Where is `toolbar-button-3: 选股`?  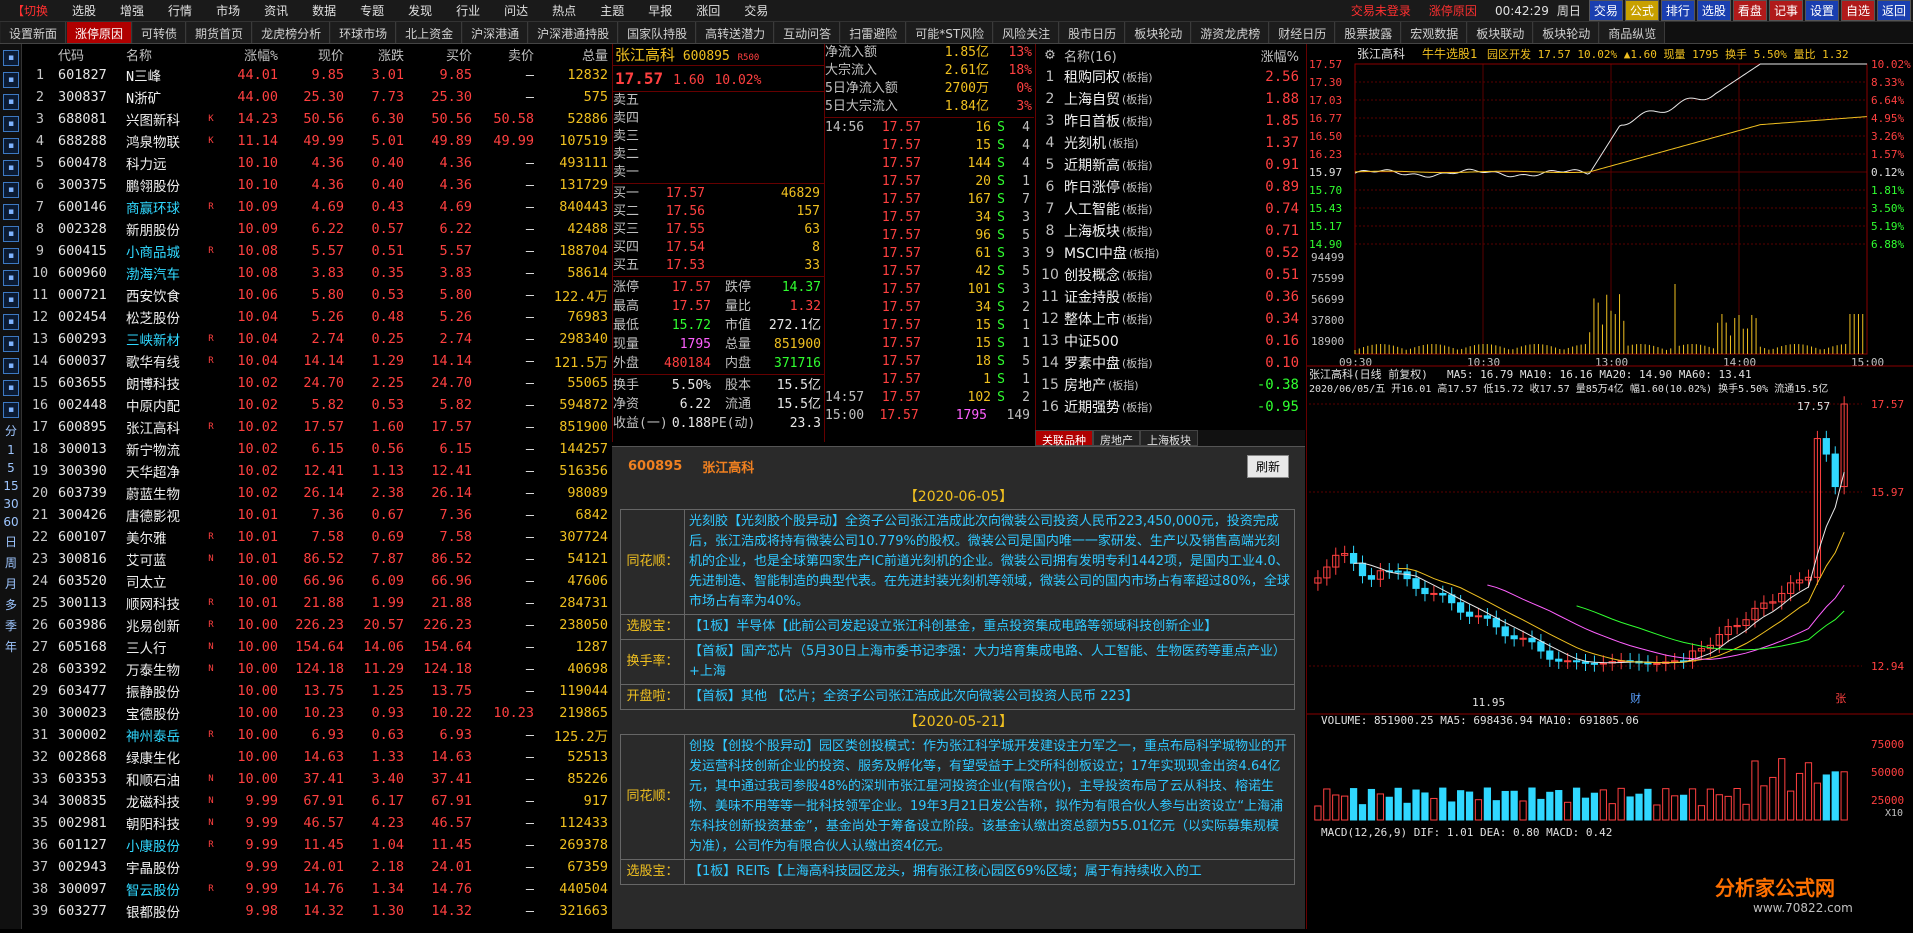
toolbar-button-3: 选股 is located at coordinates (1713, 10).